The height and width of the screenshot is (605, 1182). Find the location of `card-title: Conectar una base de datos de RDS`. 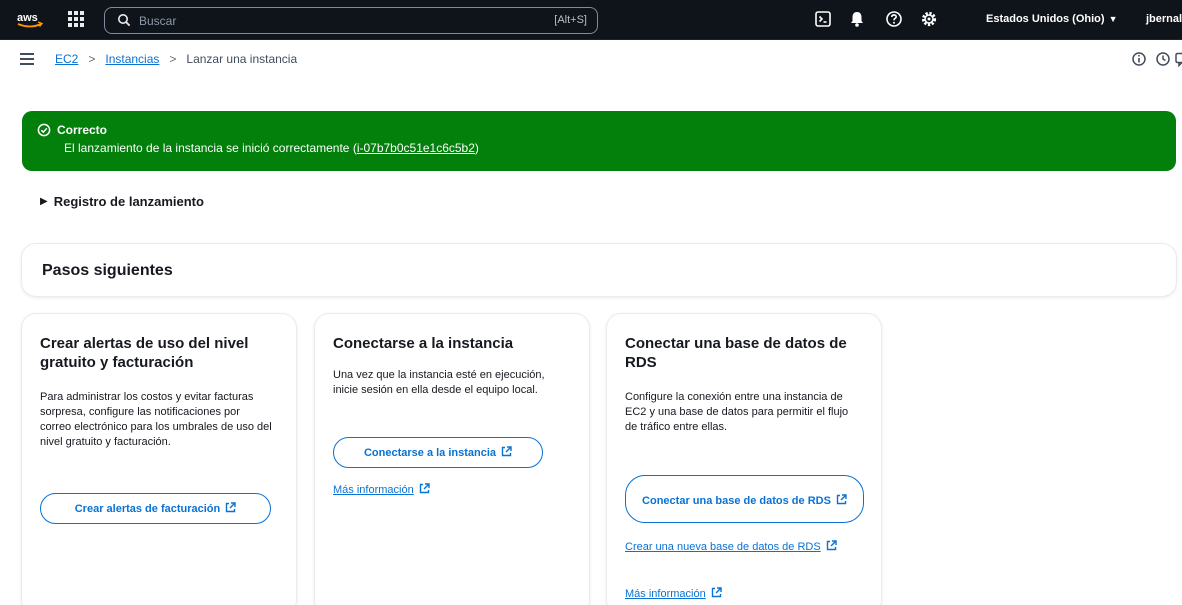

card-title: Conectar una base de datos de RDS is located at coordinates (736, 353).